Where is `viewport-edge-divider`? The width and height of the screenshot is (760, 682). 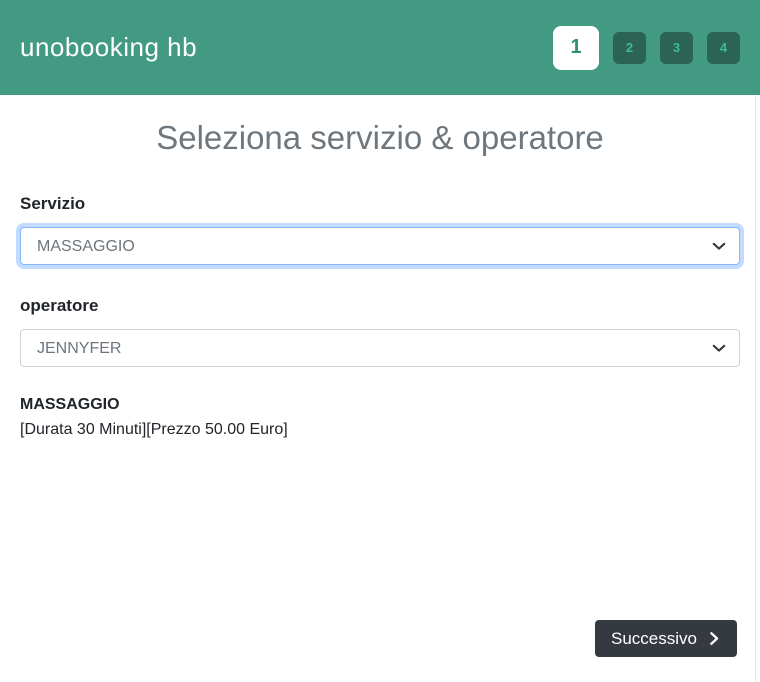
viewport-edge-divider is located at coordinates (755, 388).